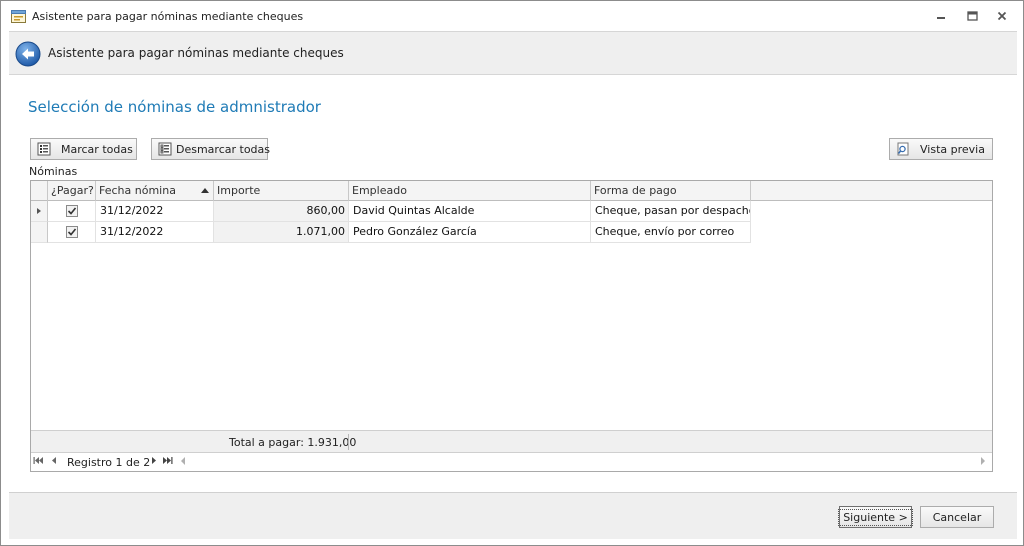  Describe the element at coordinates (281, 232) in the screenshot. I see `amount-cell: 1.071,00` at that location.